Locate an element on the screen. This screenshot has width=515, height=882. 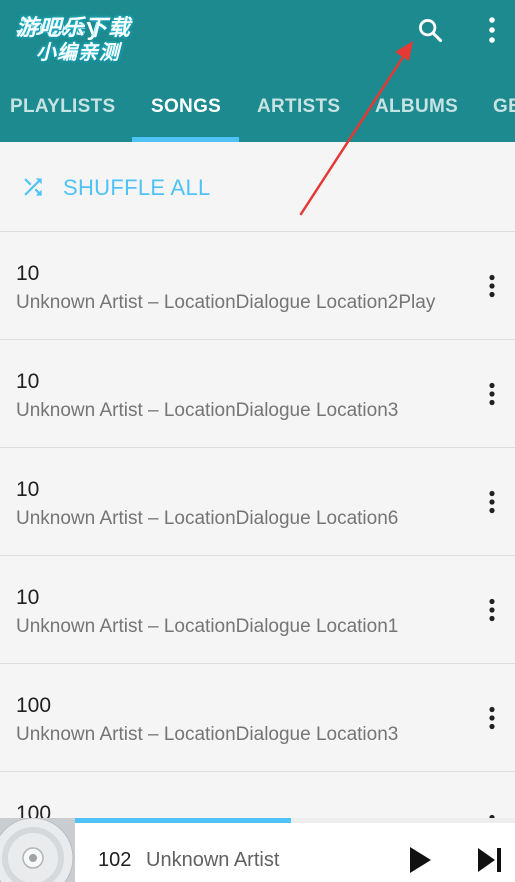
shuffle-icon is located at coordinates (33, 187).